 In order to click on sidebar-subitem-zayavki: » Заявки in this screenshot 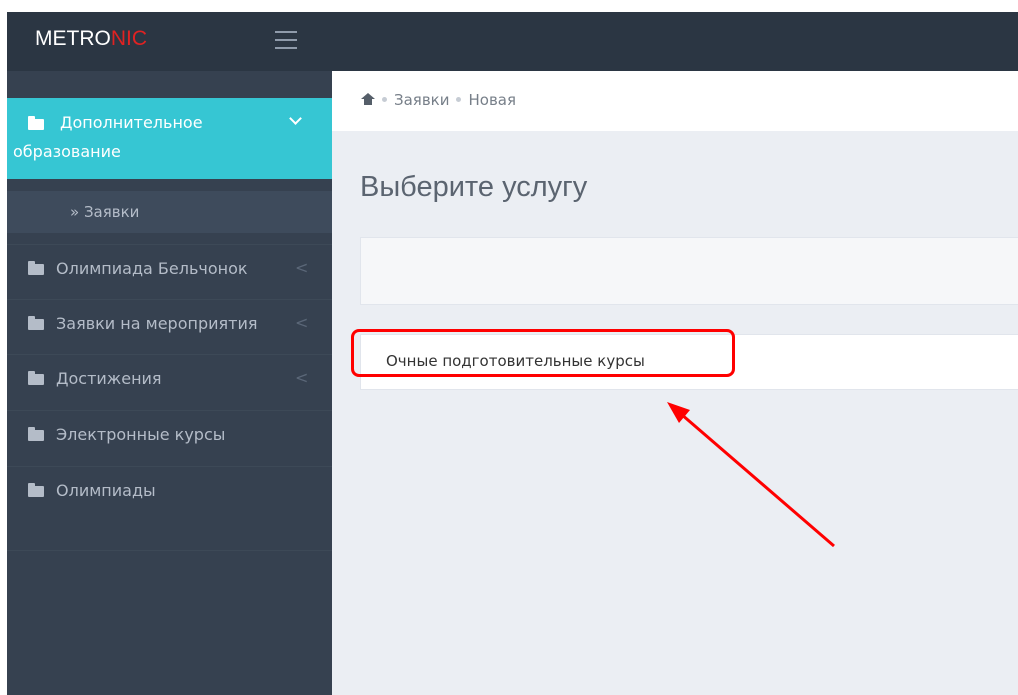, I will do `click(169, 212)`.